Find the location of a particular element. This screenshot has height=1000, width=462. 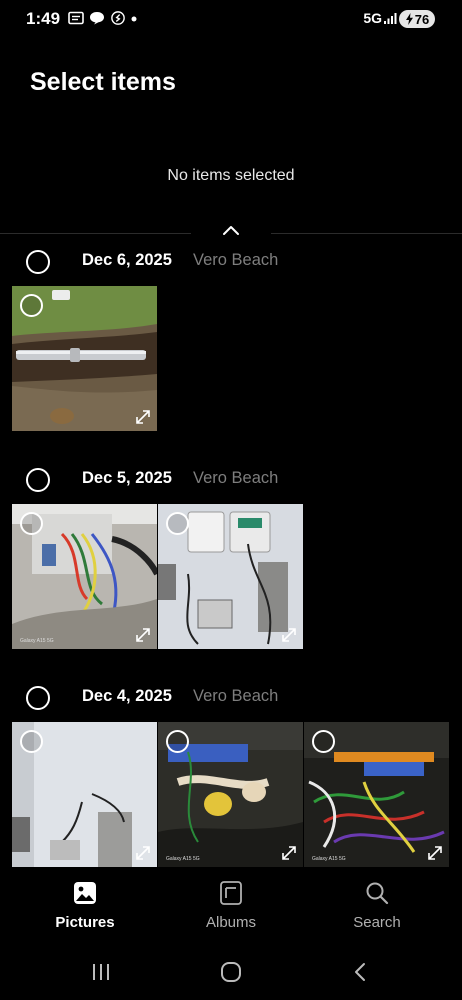

dot-icon is located at coordinates (134, 19).